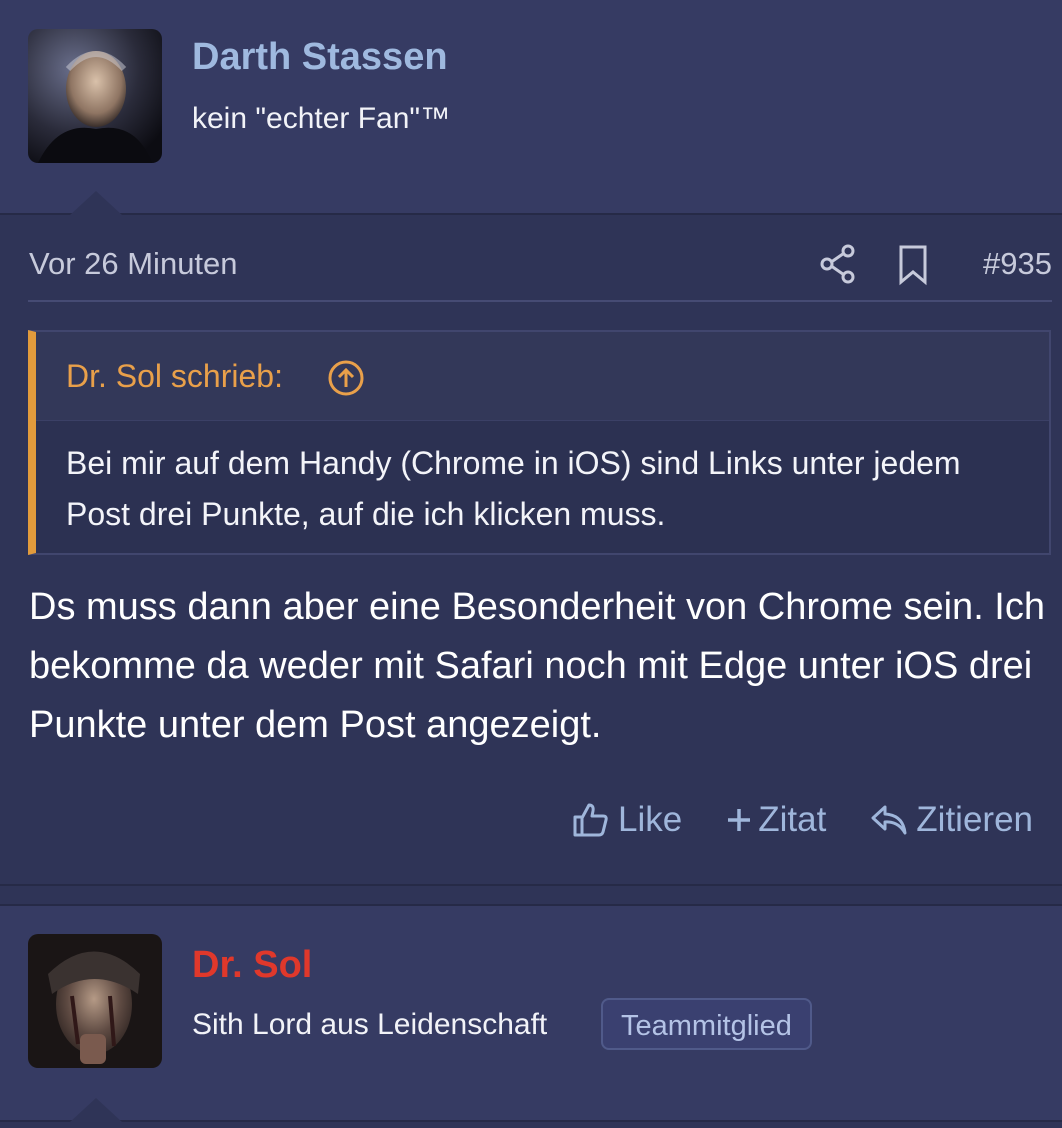 The height and width of the screenshot is (1128, 1062). Describe the element at coordinates (792, 819) in the screenshot. I see `zitat-label: Zitat` at that location.